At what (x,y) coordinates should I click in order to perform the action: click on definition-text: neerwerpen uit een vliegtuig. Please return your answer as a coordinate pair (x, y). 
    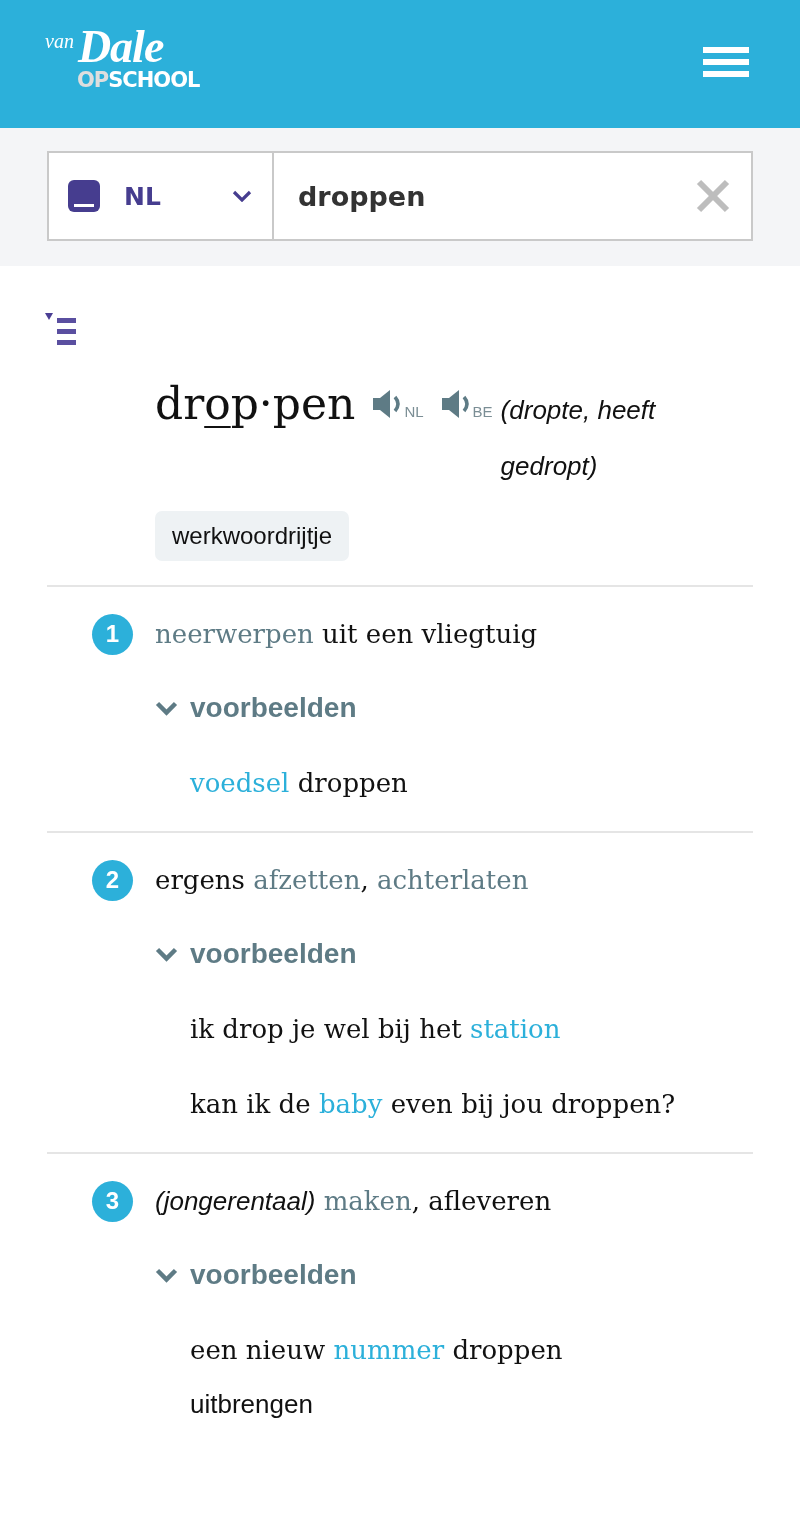
    Looking at the image, I should click on (346, 634).